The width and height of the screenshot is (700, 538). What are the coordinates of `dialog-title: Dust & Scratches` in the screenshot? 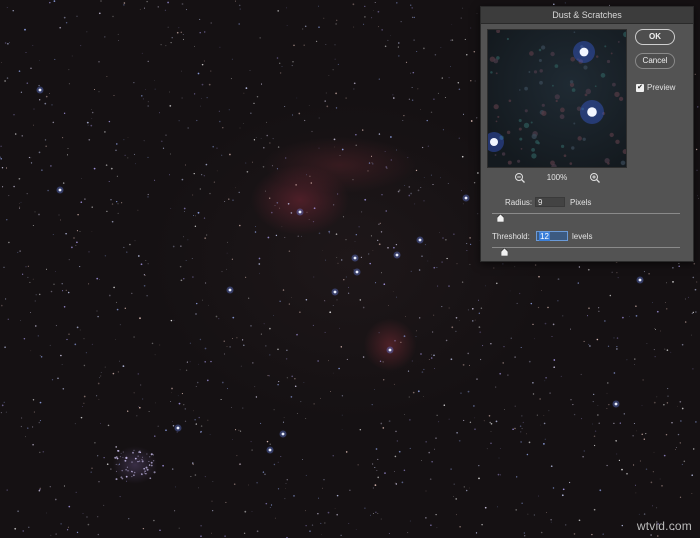 It's located at (587, 15).